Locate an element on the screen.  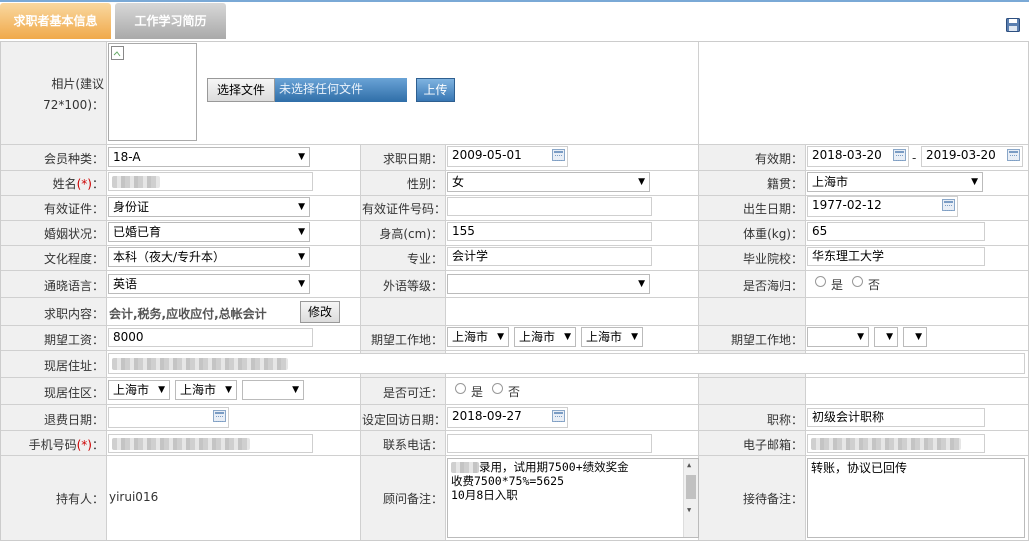
address-label: 现居住址： is located at coordinates (73, 366).